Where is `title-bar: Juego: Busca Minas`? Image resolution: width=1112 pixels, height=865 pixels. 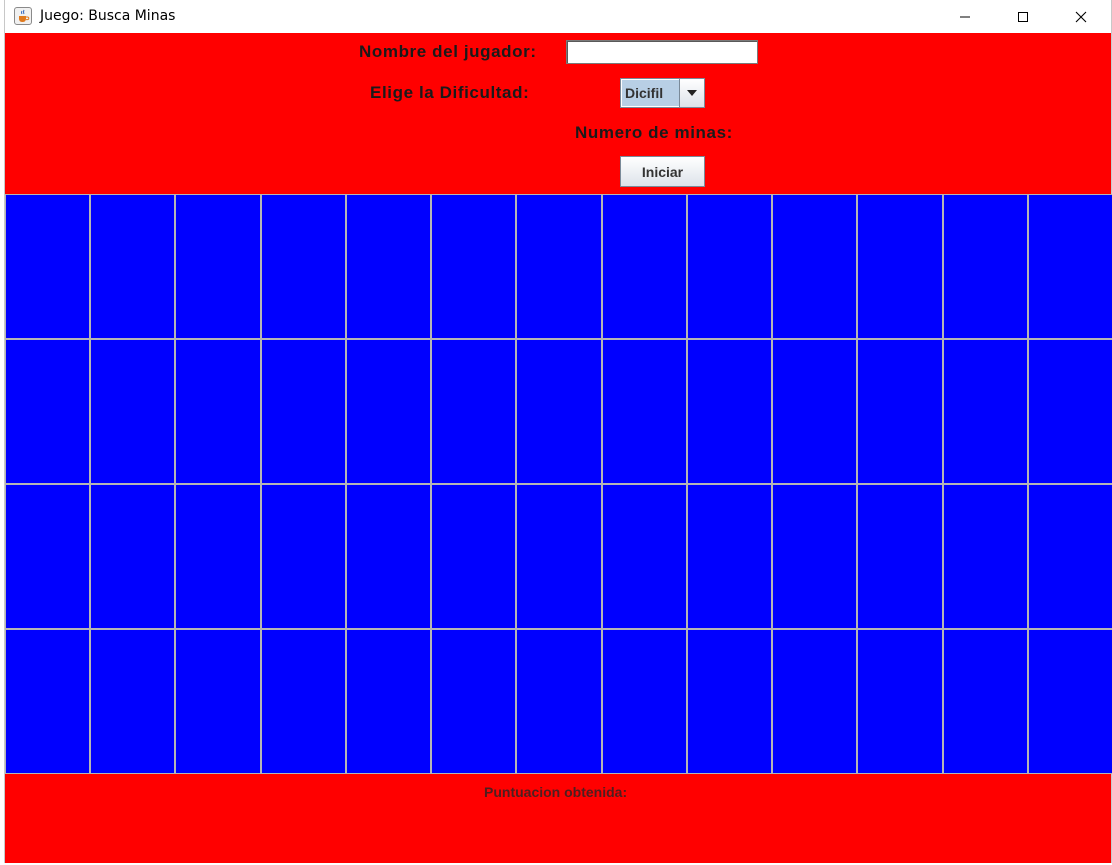
title-bar: Juego: Busca Minas is located at coordinates (558, 16).